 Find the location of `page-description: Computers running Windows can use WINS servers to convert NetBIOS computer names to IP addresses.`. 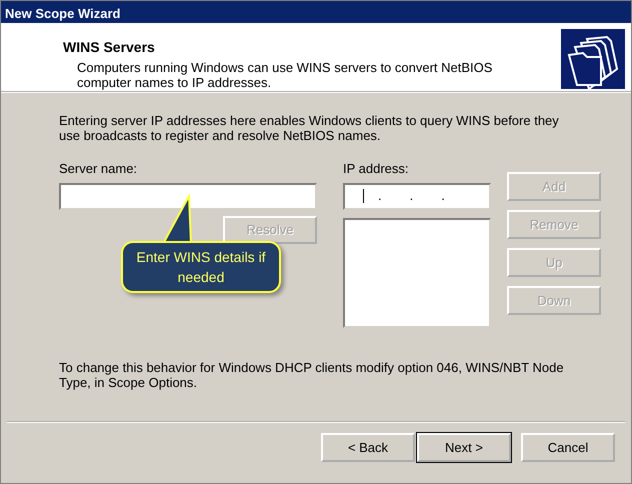

page-description: Computers running Windows can use WINS servers to convert NetBIOS computer names to IP addresses. is located at coordinates (285, 75).